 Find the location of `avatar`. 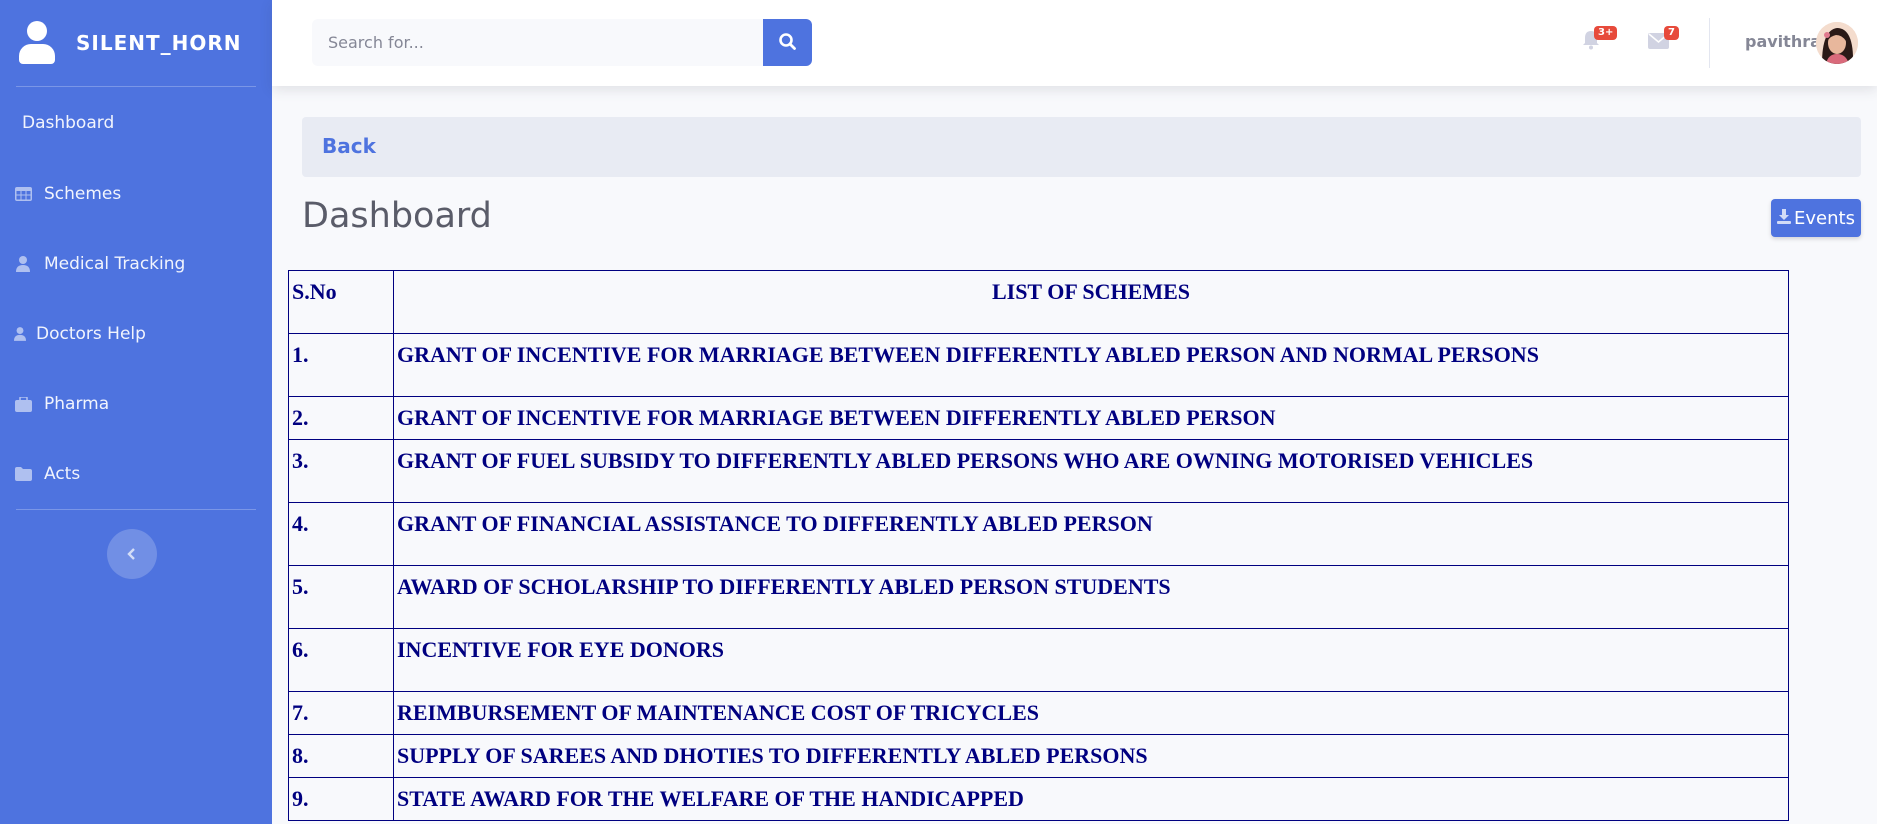

avatar is located at coordinates (1837, 43).